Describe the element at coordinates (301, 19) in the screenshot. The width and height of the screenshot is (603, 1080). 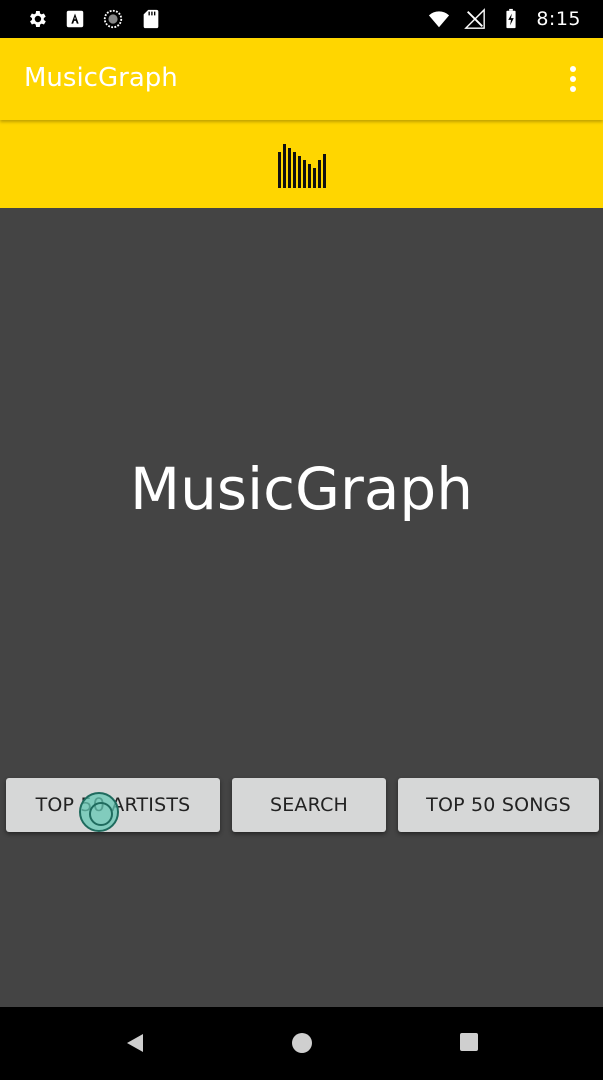
I see `status-bar: 8:15` at that location.